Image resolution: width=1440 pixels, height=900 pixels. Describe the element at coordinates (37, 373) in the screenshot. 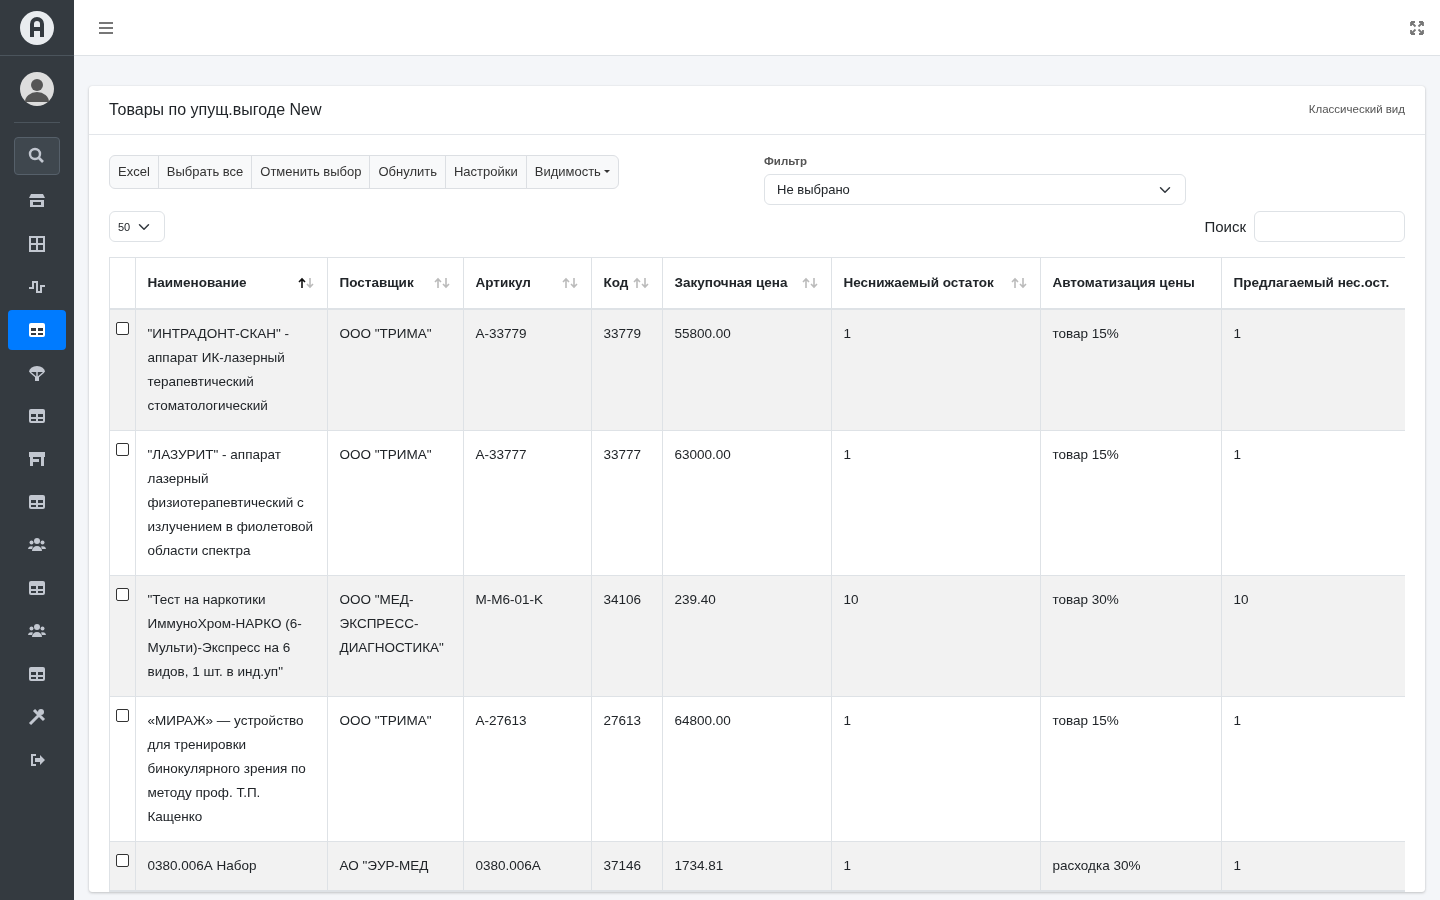

I see `parachute-icon` at that location.